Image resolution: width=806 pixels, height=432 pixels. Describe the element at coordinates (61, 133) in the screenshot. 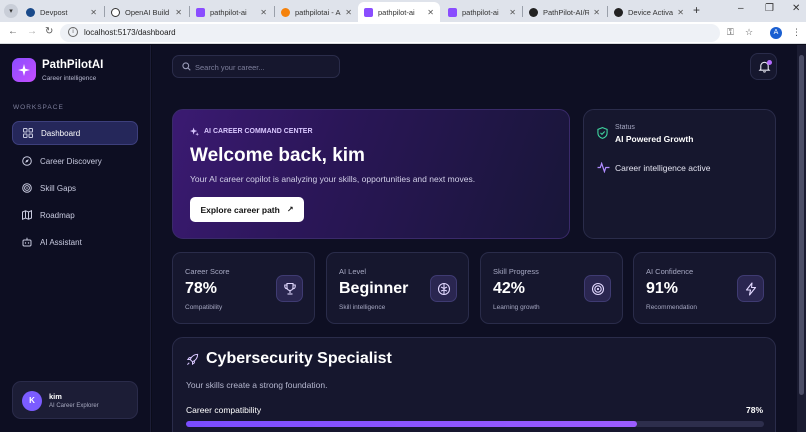

I see `sidebar-item-label: Dashboard` at that location.